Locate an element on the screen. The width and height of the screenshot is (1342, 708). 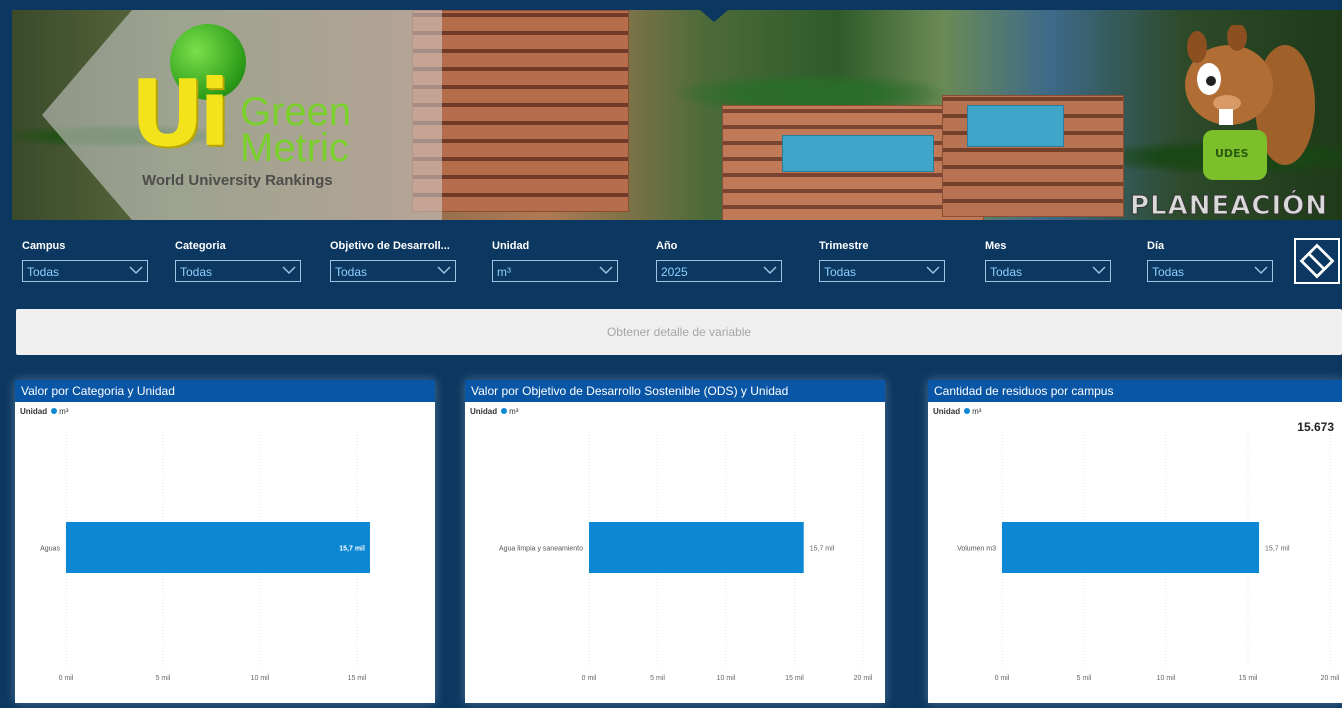
filter-ods: Objetivo de Desarroll... Todas is located at coordinates (394, 261).